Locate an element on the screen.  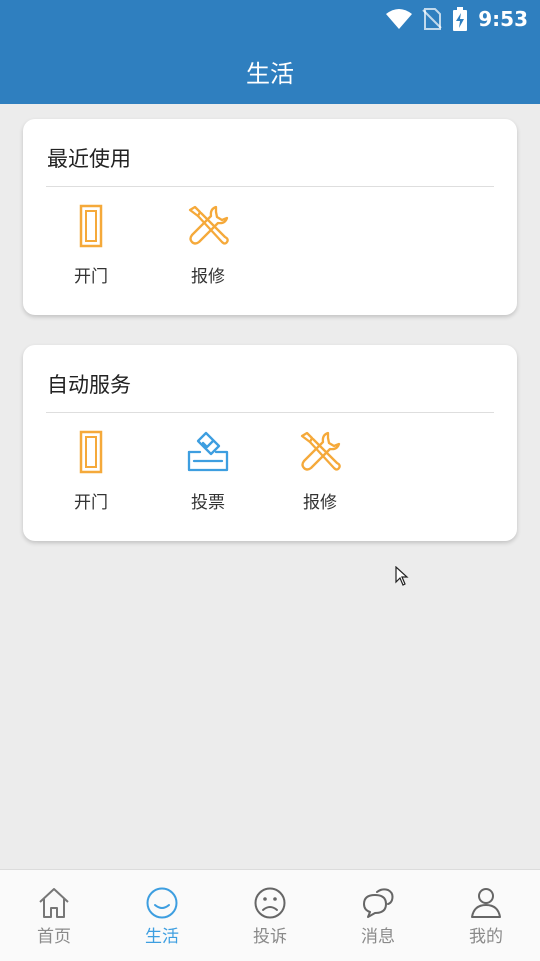
item-label: 投票 is located at coordinates (208, 503).